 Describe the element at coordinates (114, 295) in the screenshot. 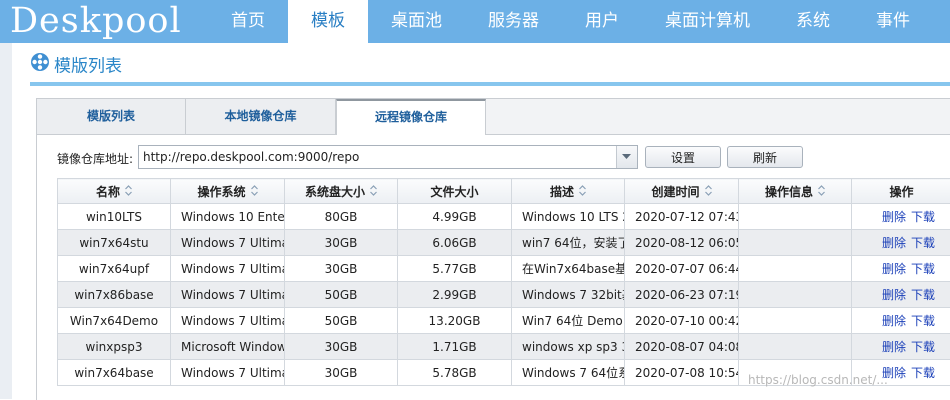

I see `cell-name: win7x86base` at that location.